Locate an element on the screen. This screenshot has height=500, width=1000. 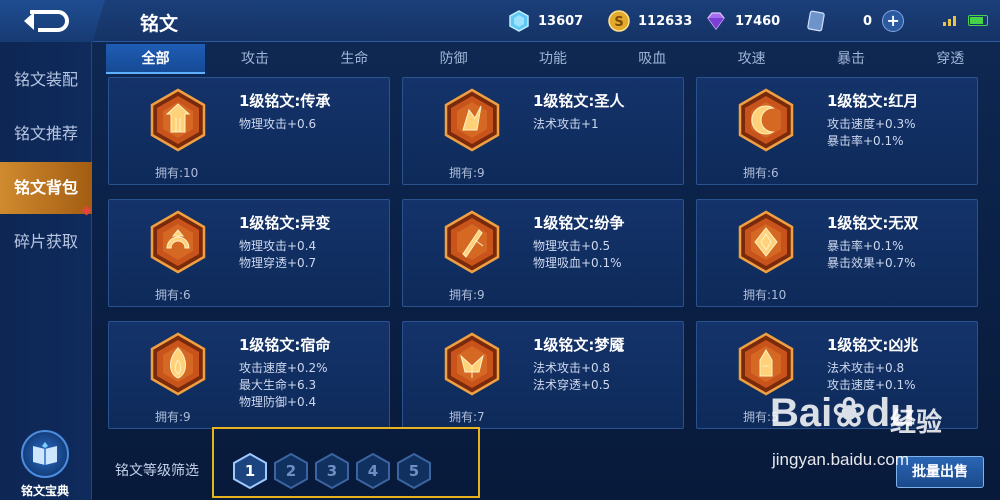
add-card-button: + is located at coordinates (893, 21).